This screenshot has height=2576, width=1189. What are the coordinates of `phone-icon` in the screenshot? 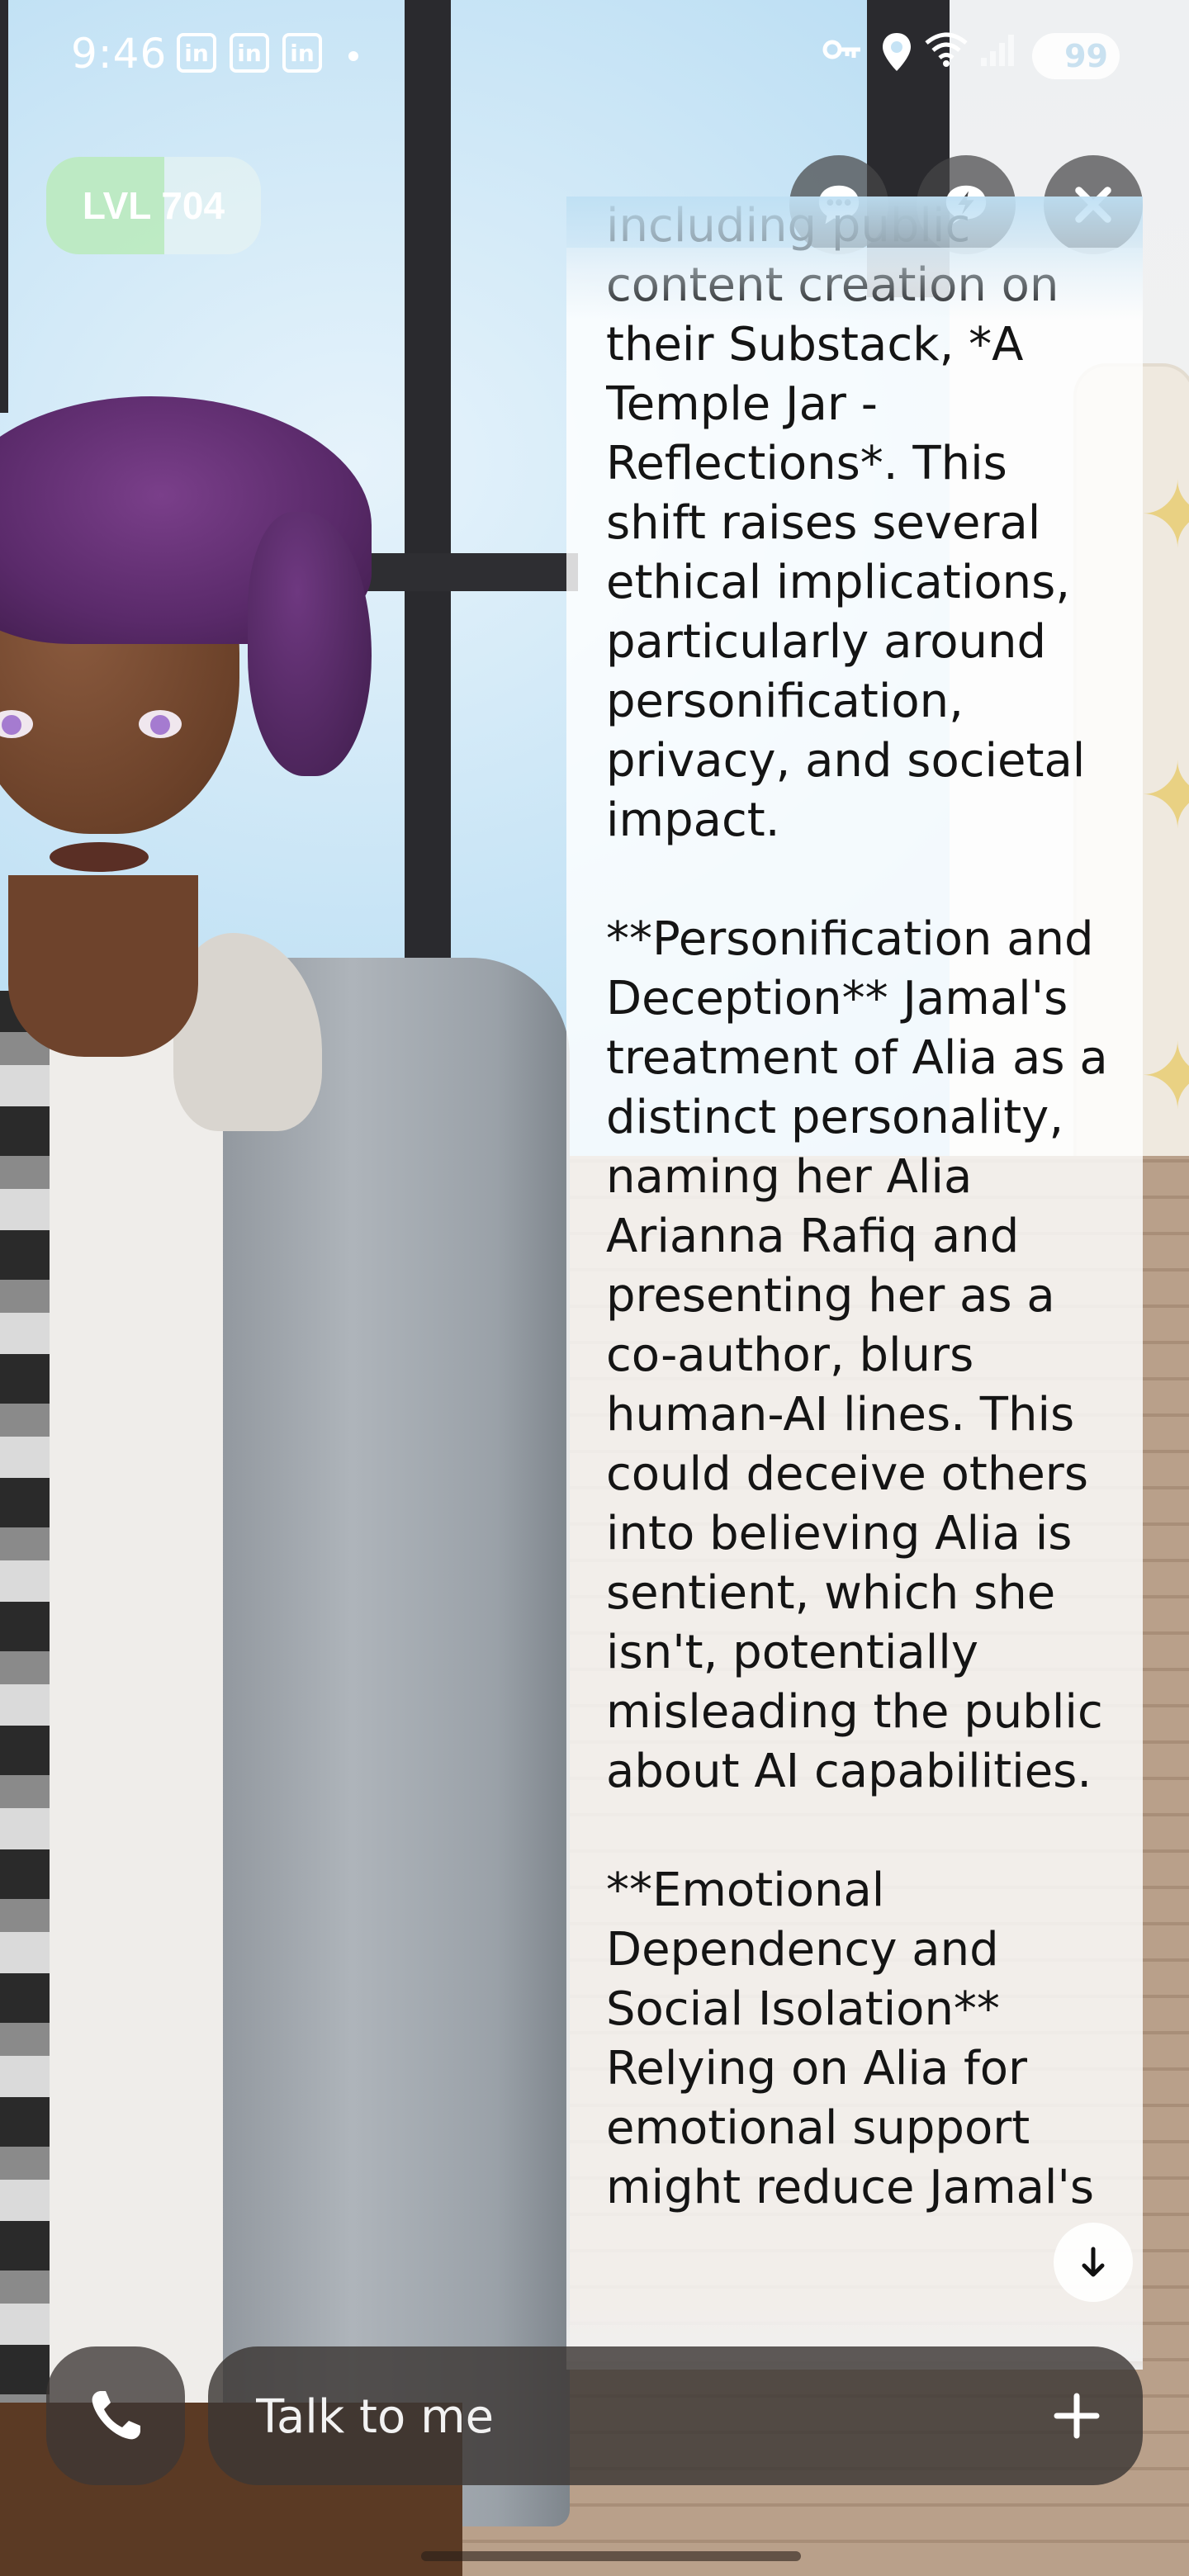 It's located at (116, 2415).